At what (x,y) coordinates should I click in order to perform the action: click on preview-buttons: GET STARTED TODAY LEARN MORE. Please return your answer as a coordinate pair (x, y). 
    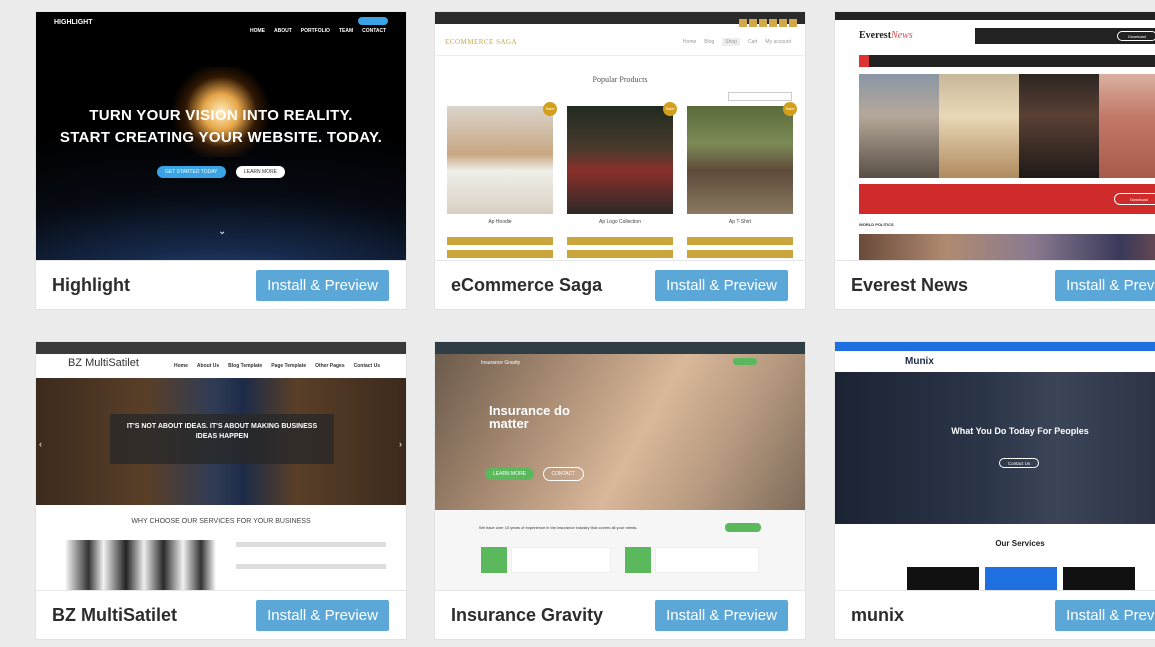
    Looking at the image, I should click on (221, 169).